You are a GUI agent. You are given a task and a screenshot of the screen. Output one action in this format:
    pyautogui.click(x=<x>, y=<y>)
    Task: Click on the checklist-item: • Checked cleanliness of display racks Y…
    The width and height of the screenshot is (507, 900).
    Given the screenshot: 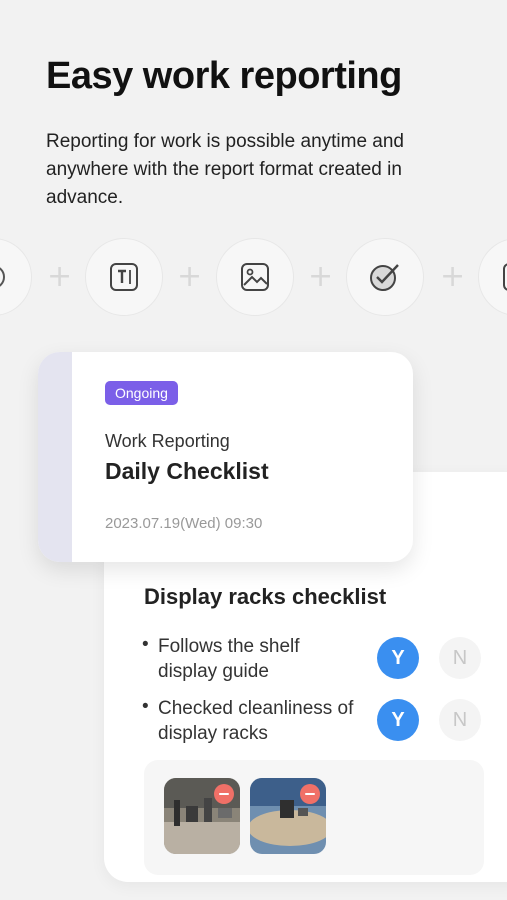 What is the action you would take?
    pyautogui.click(x=322, y=726)
    